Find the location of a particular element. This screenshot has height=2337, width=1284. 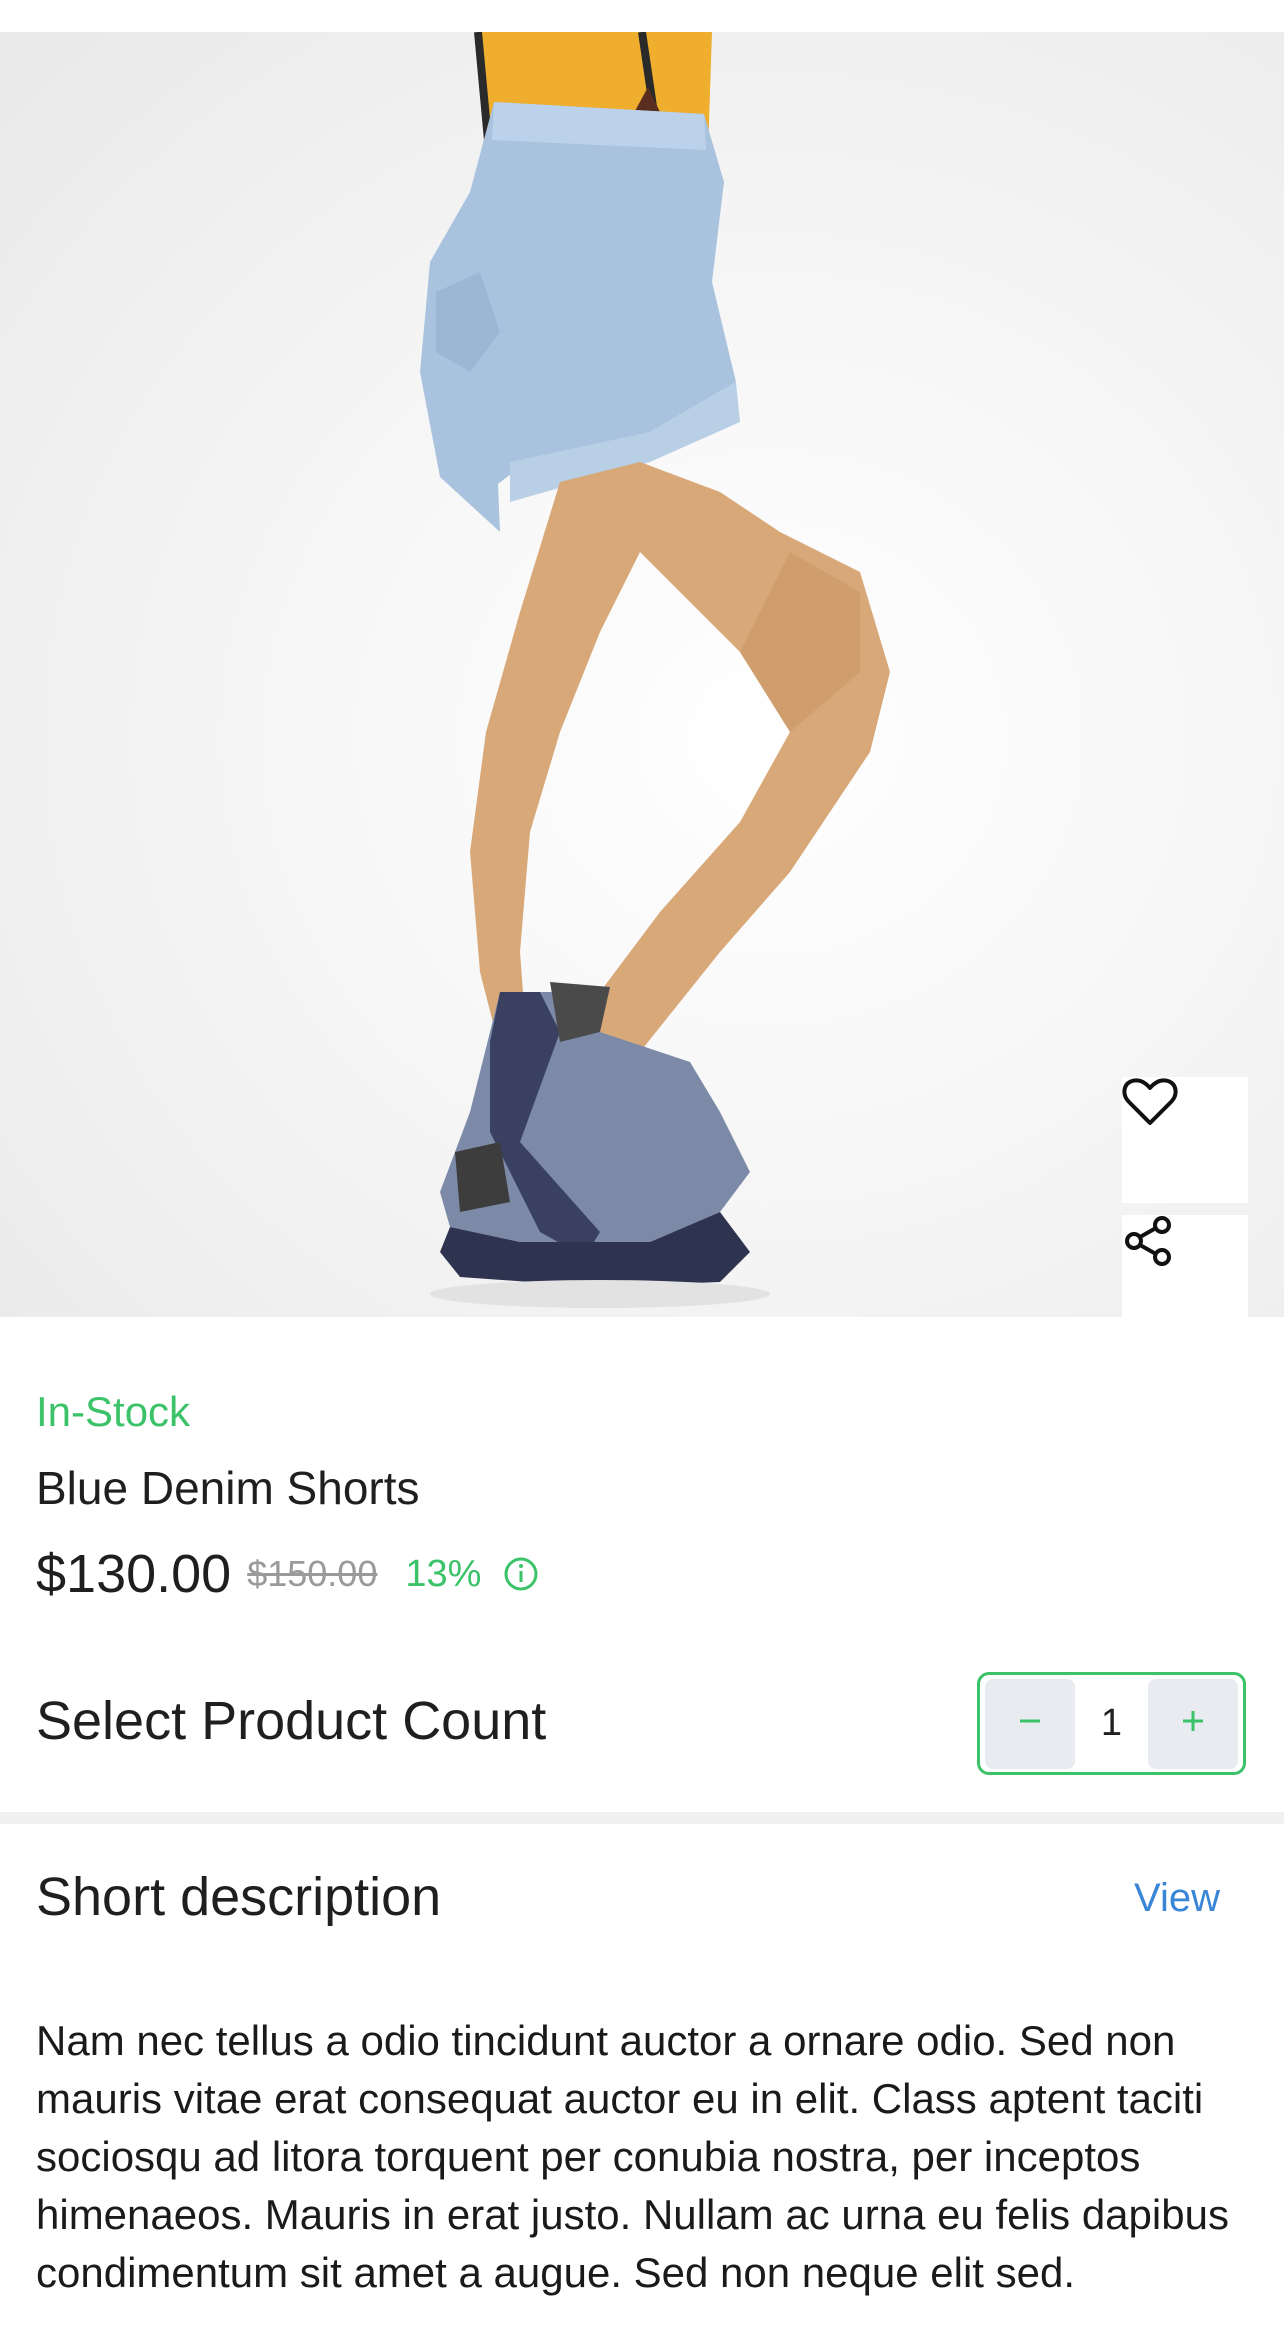

plus-icon is located at coordinates (1193, 1723).